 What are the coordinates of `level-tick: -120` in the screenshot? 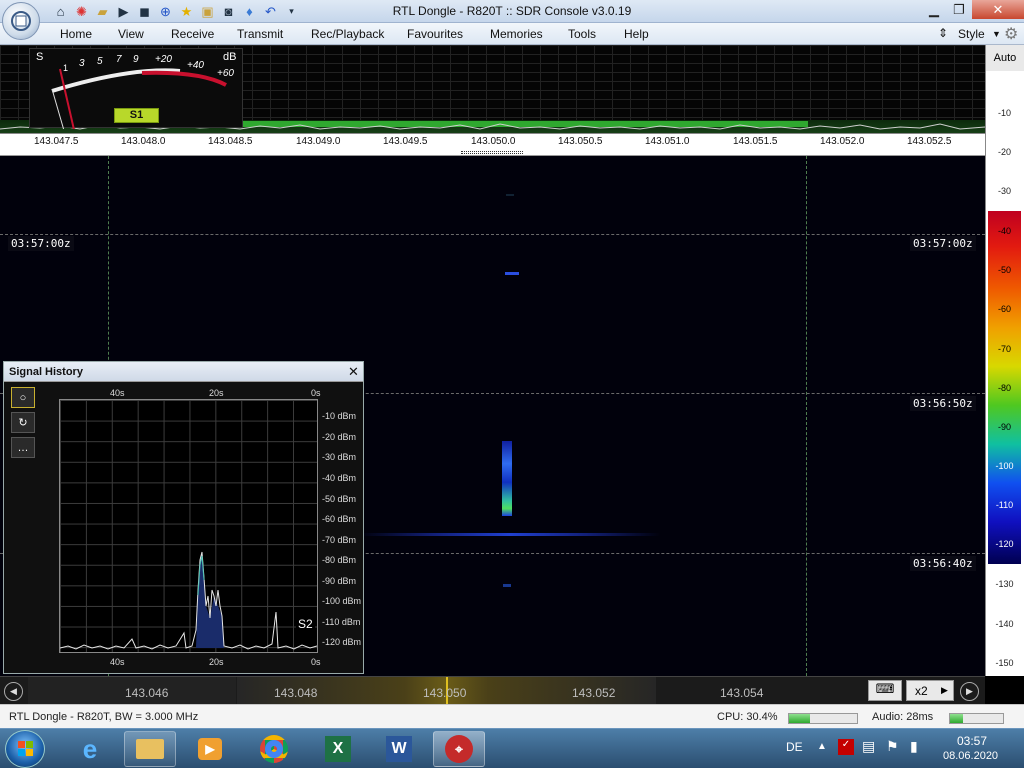 It's located at (1004, 544).